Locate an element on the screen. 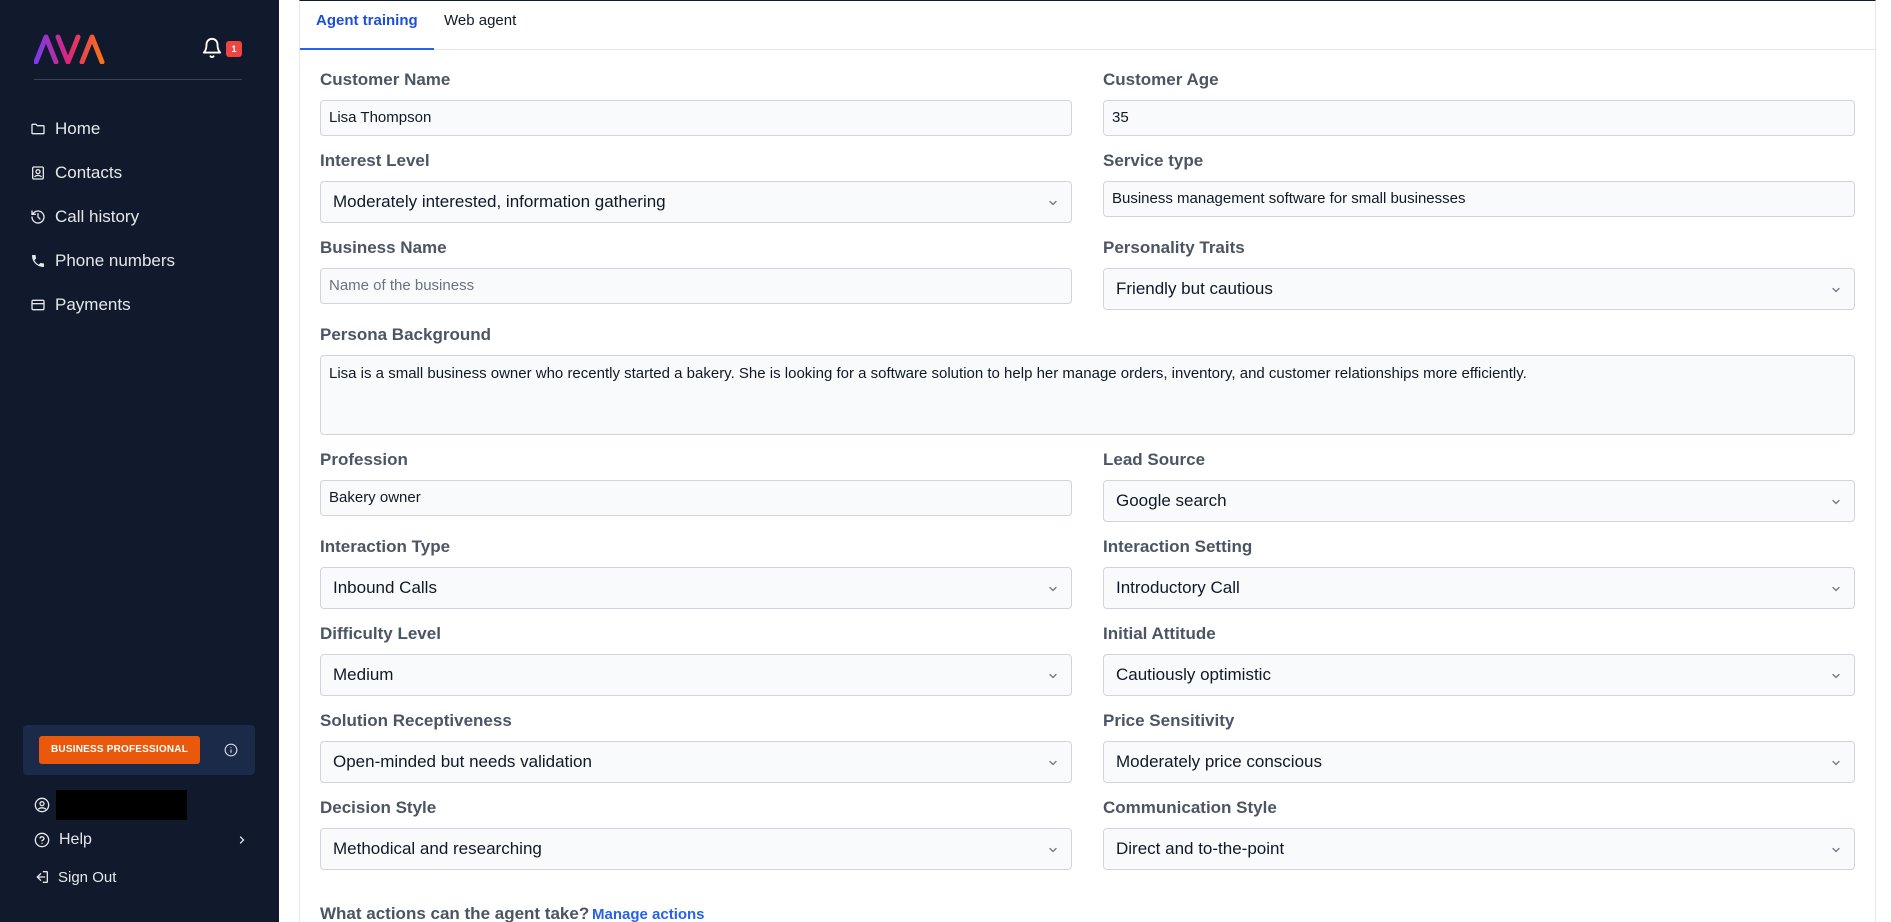 Image resolution: width=1891 pixels, height=922 pixels. profession-input: Bakery owner is located at coordinates (696, 498).